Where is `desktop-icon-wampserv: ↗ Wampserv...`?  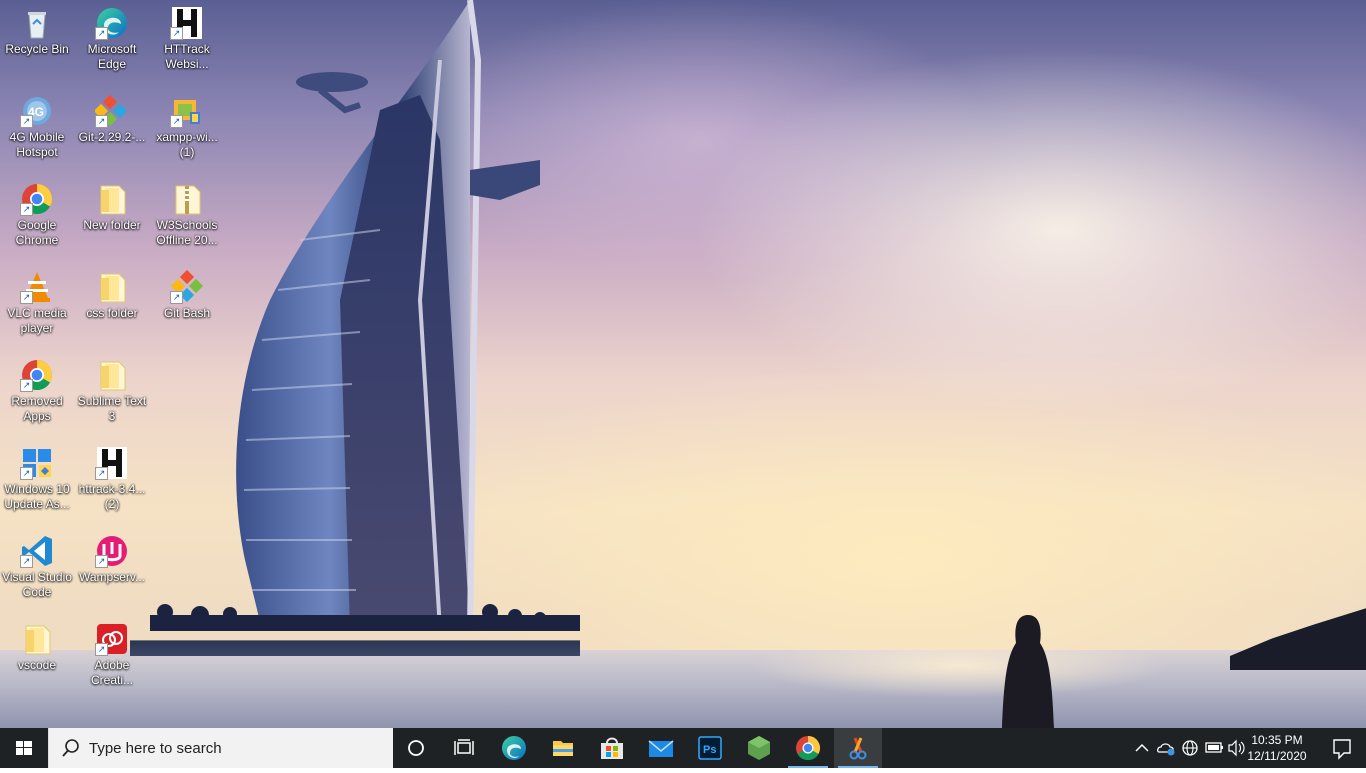
desktop-icon-wampserv: ↗ Wampserv... is located at coordinates (112, 571).